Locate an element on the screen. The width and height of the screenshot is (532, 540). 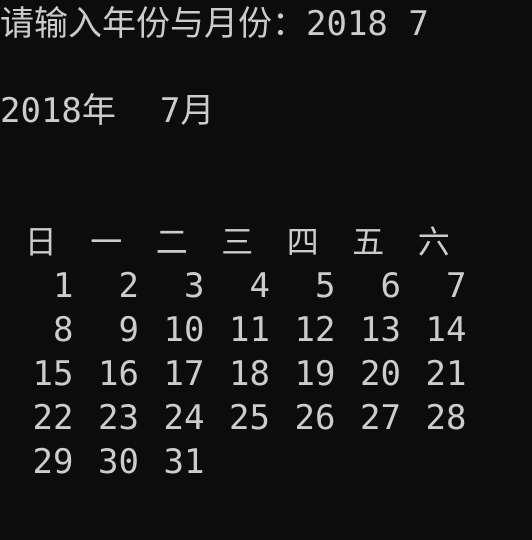
day-cell: 23 is located at coordinates (118, 418).